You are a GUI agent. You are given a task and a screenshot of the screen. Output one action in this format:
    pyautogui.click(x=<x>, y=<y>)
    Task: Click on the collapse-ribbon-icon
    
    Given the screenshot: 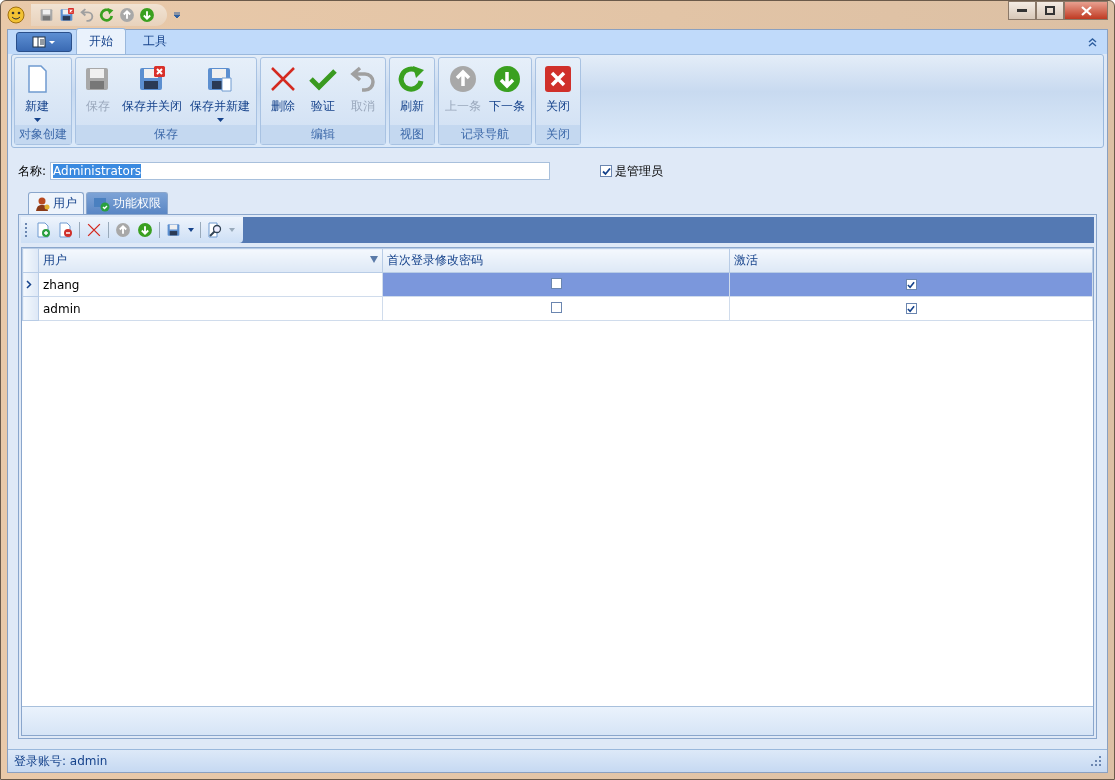 What is the action you would take?
    pyautogui.click(x=1092, y=42)
    